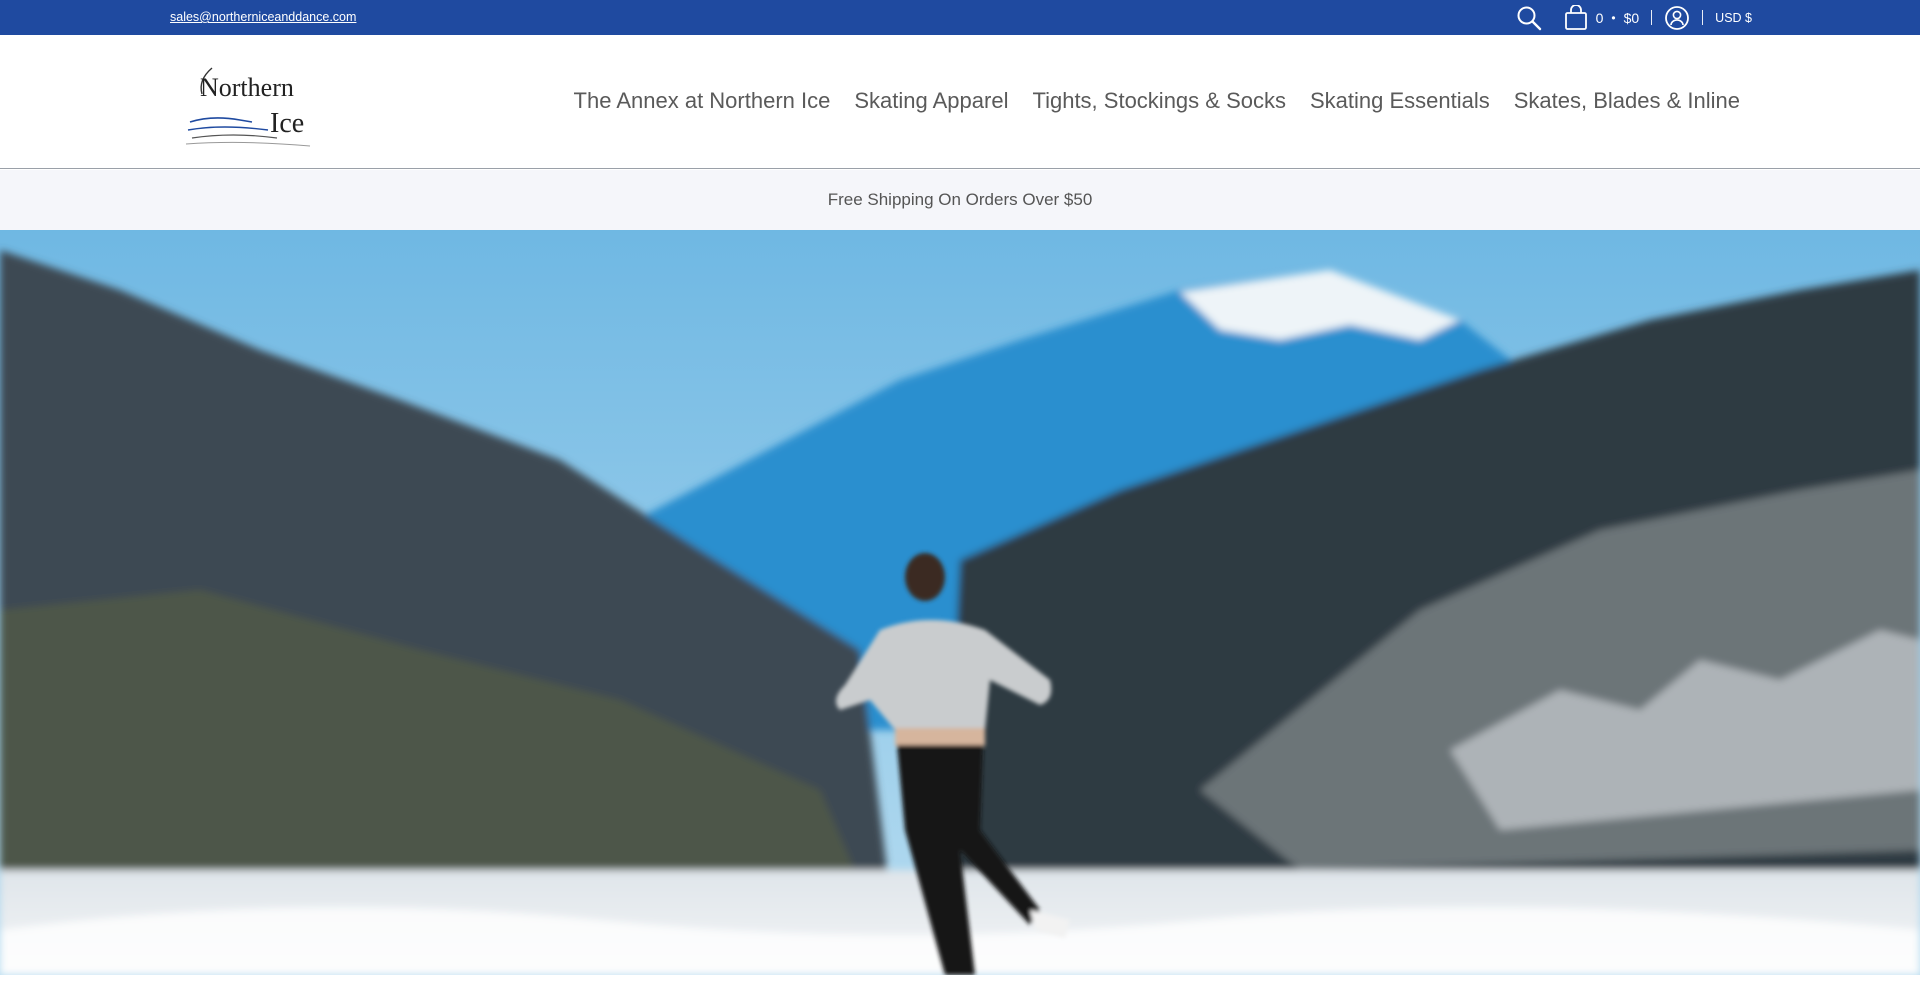  What do you see at coordinates (1400, 101) in the screenshot?
I see `nav-item-skating-essentials: Skating Essentials` at bounding box center [1400, 101].